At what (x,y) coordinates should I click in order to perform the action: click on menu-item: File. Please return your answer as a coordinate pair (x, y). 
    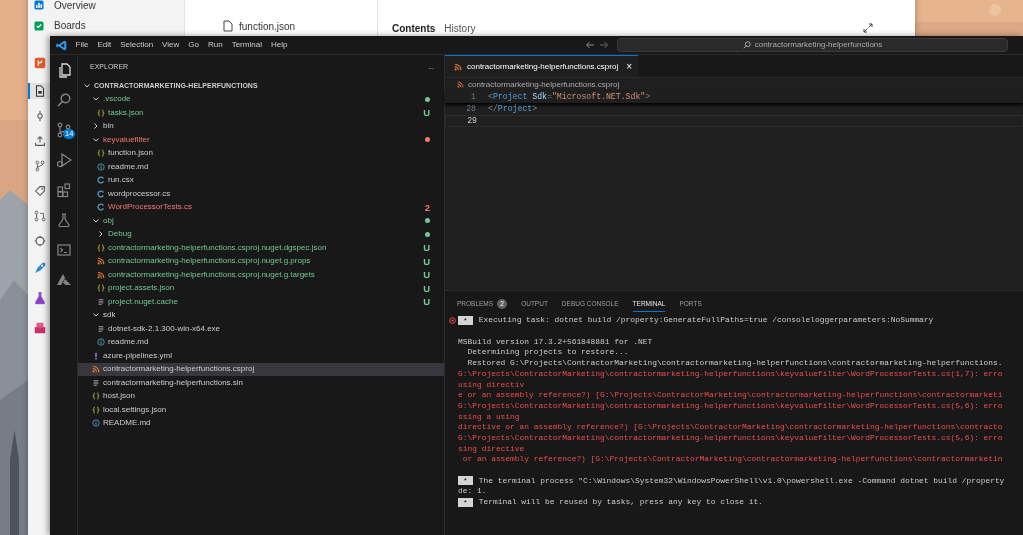
    Looking at the image, I should click on (82, 45).